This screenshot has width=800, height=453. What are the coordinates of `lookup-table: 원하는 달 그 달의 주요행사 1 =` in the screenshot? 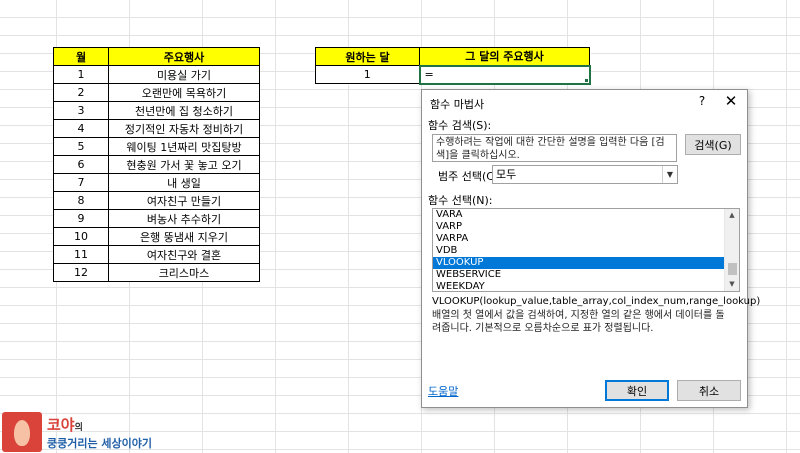 It's located at (453, 66).